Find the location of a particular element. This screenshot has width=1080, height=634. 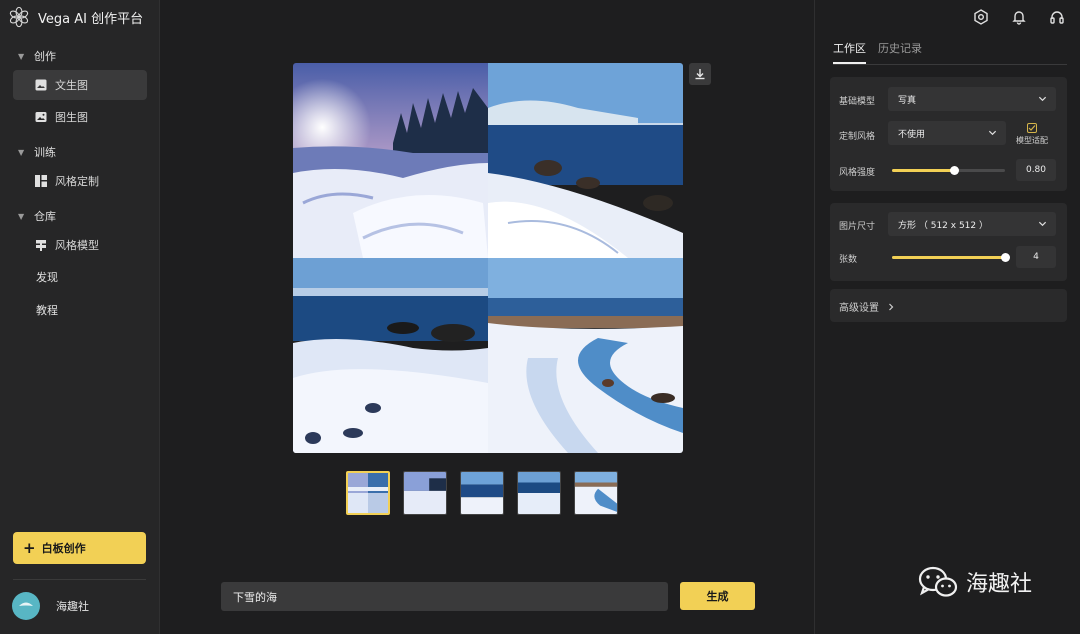

sidebar-item-text-to-image: 文生图 is located at coordinates (80, 85).